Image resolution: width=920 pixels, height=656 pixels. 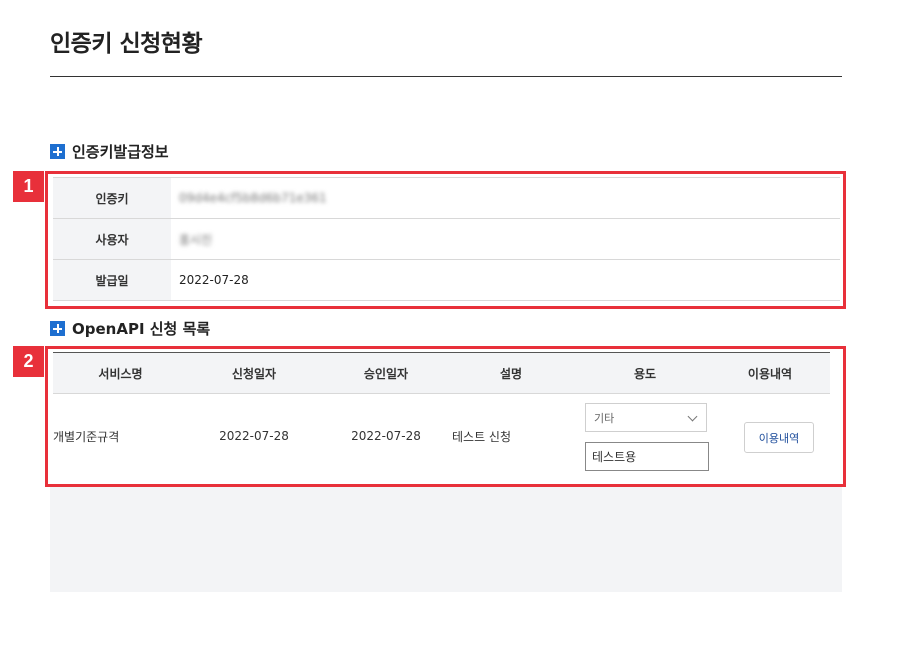 What do you see at coordinates (645, 373) in the screenshot?
I see `column-header-usage: 용도` at bounding box center [645, 373].